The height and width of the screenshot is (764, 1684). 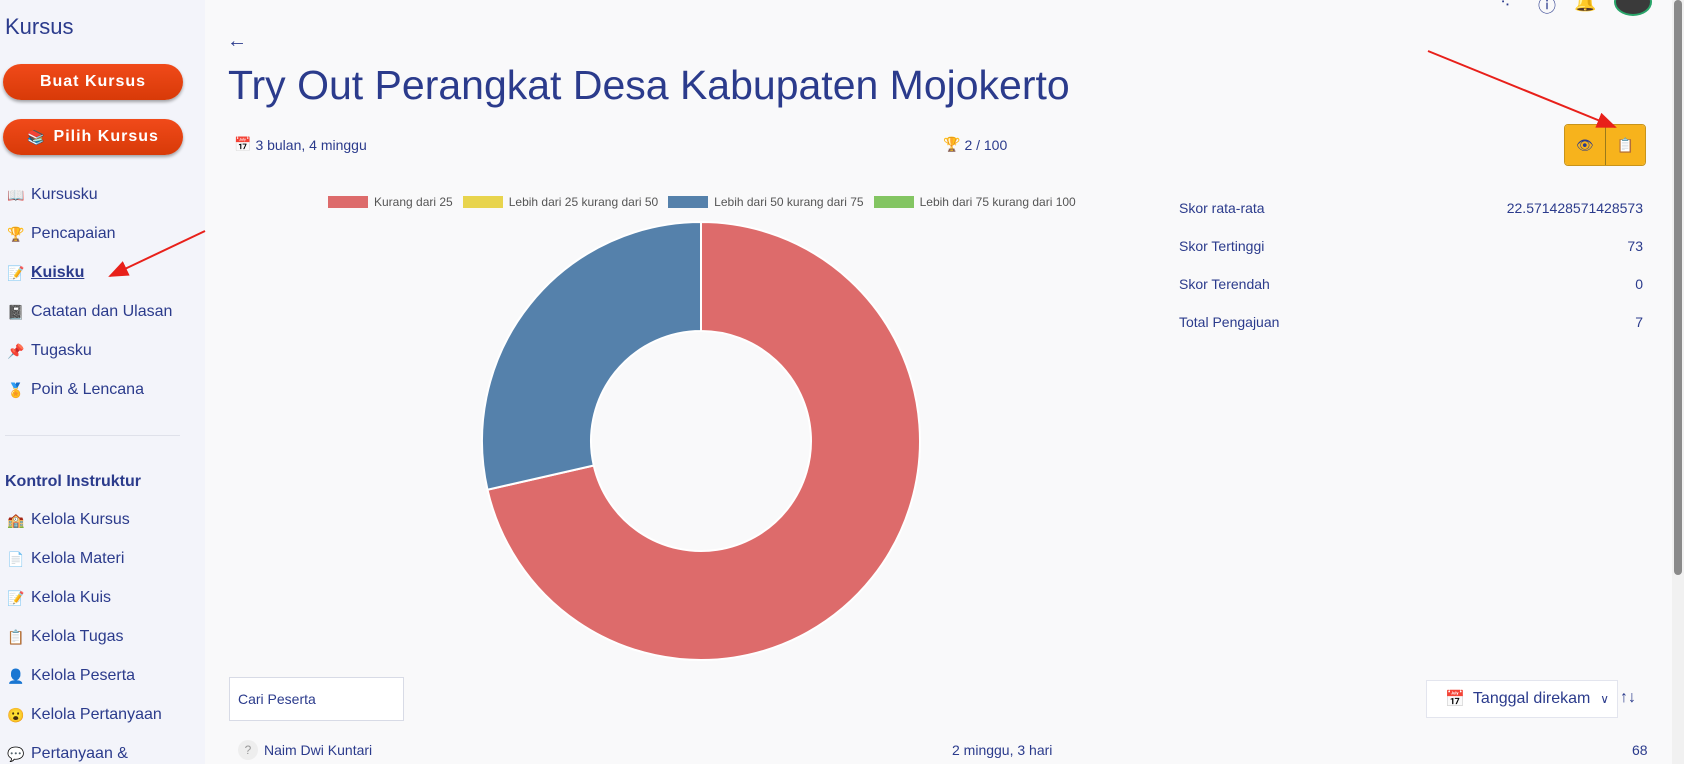 I want to click on sidebar-item-catatan: 📓 Catatan dan Ulasan, so click(x=89, y=312).